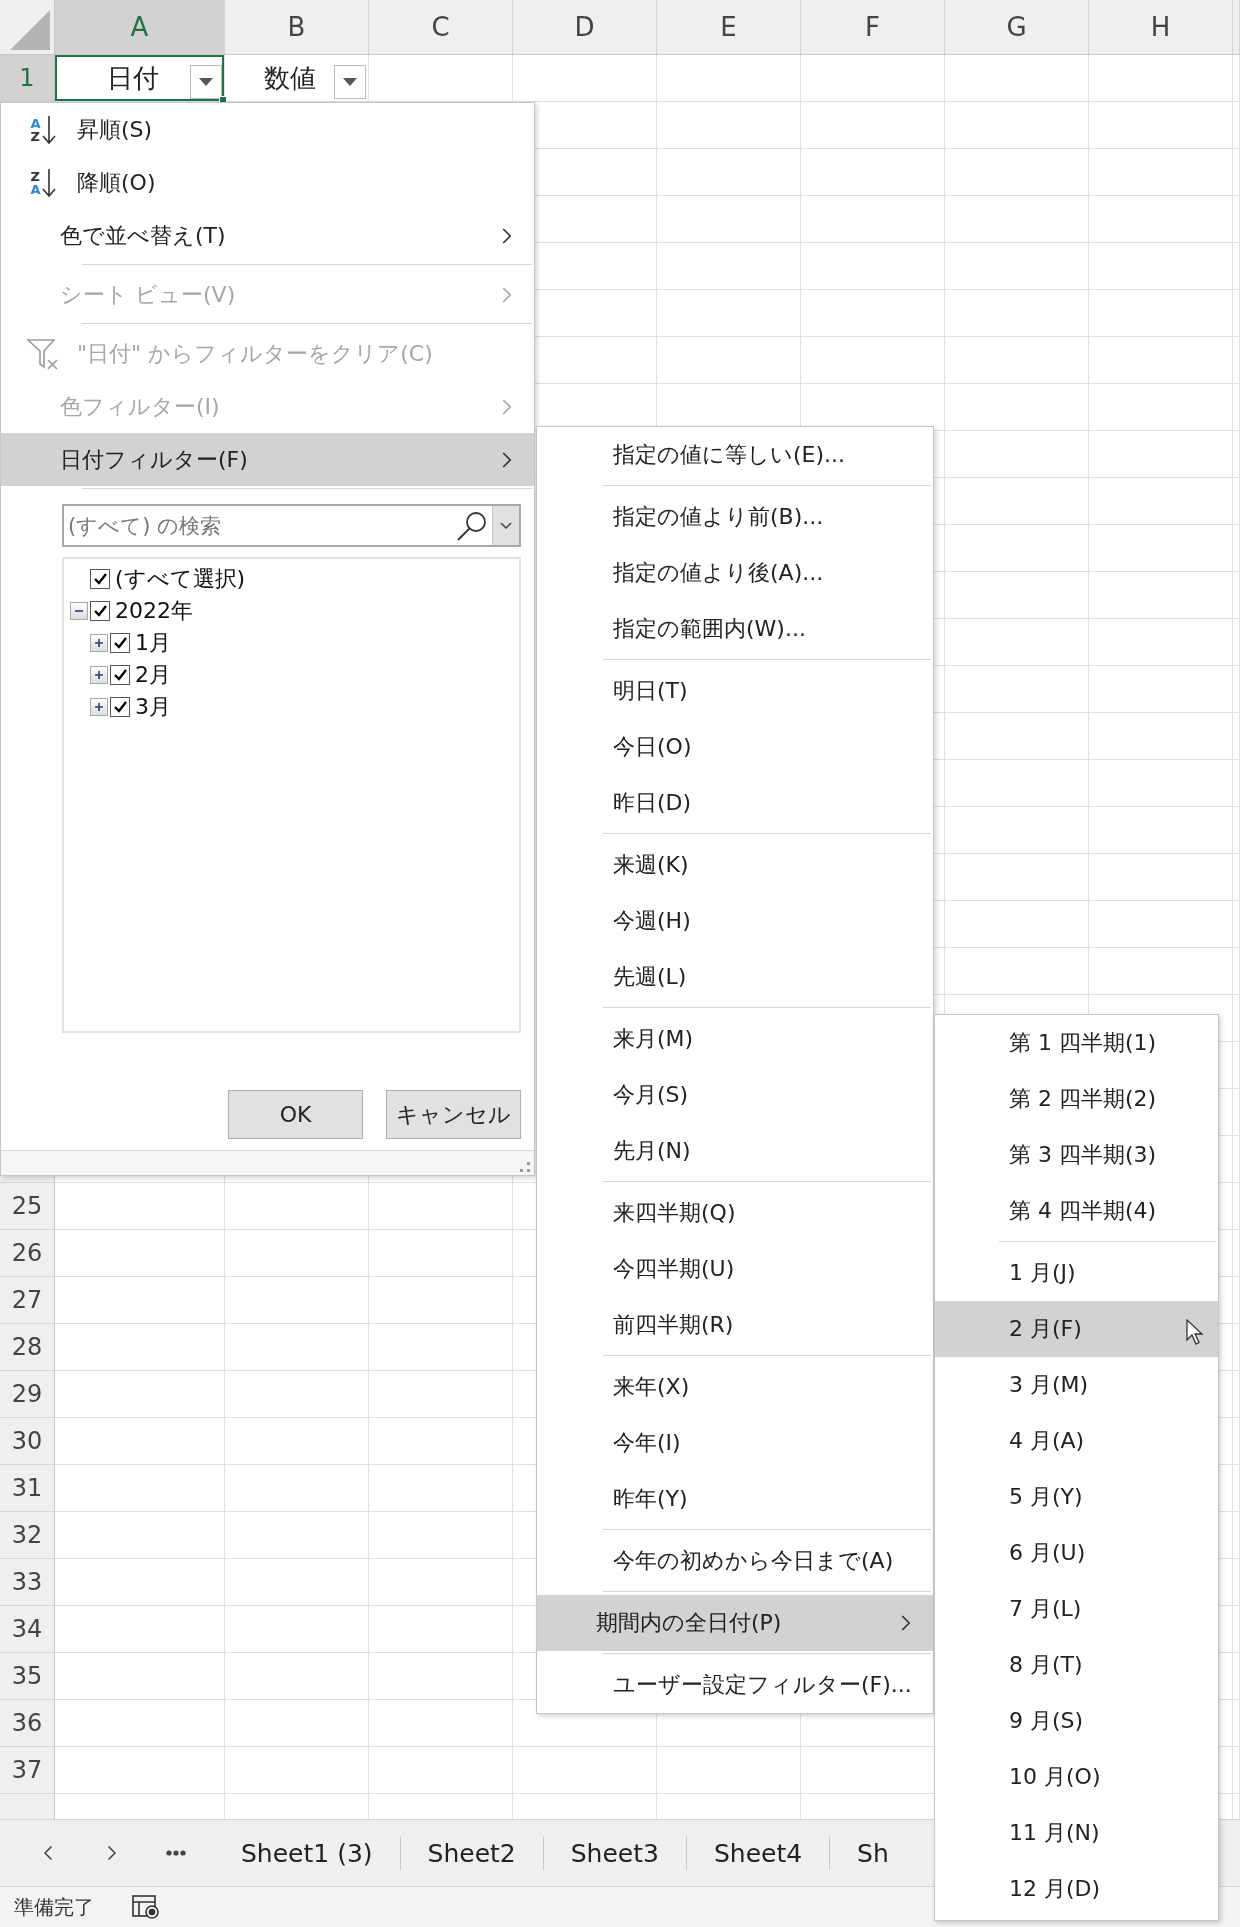  Describe the element at coordinates (180, 579) in the screenshot. I see `tree-item-label: (すべて選択)` at that location.